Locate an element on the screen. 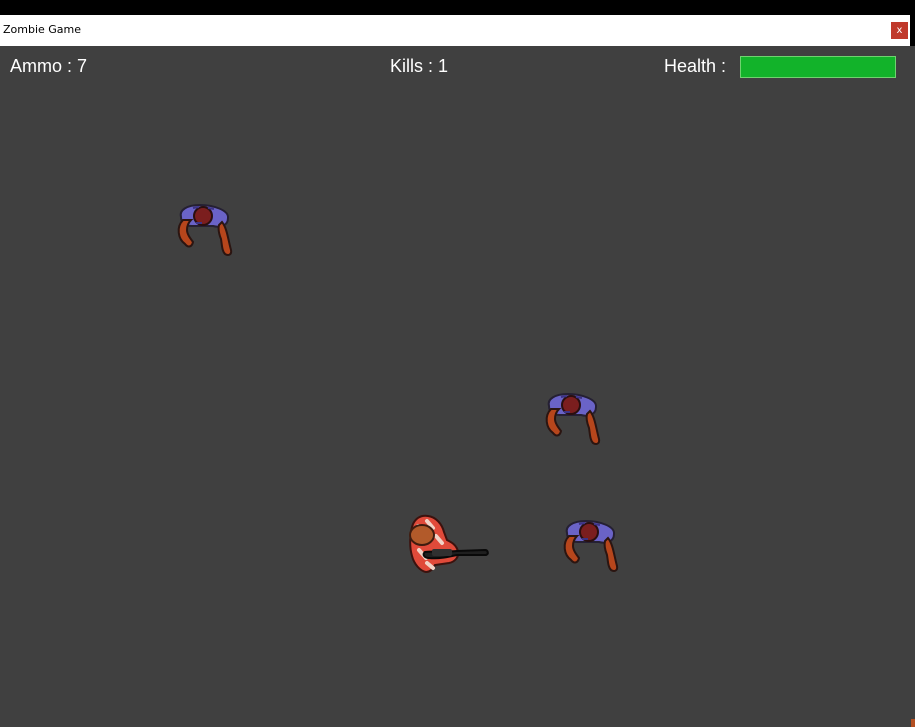 The height and width of the screenshot is (727, 915). window-right-edge is located at coordinates (912, 386).